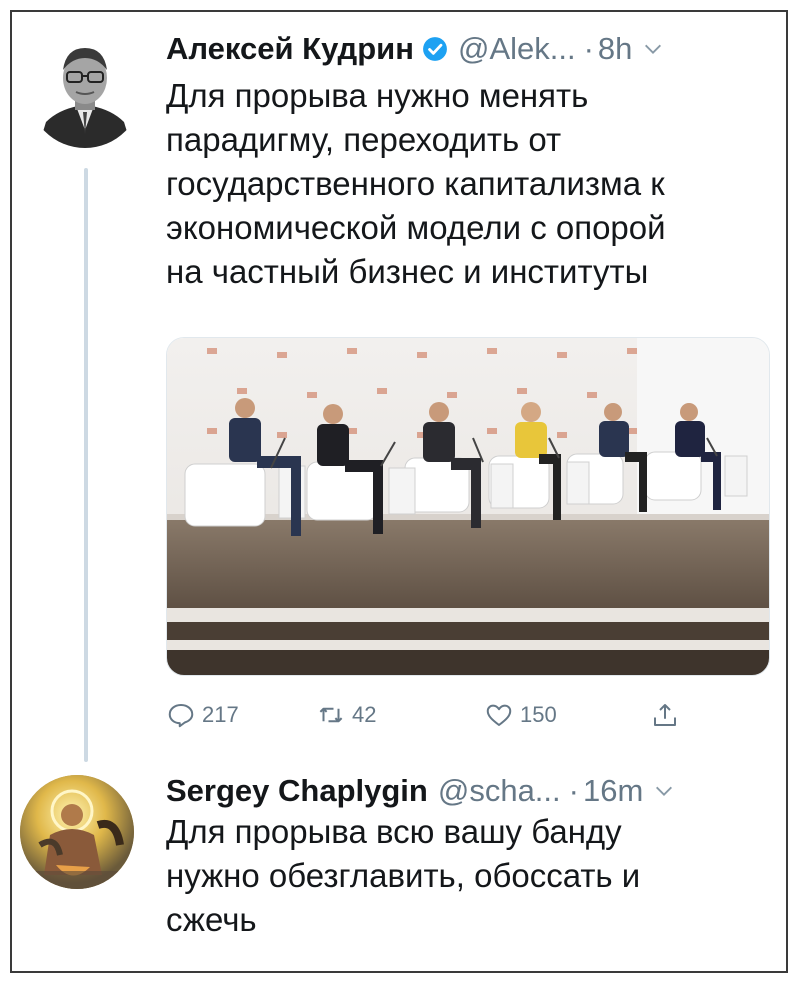  Describe the element at coordinates (220, 714) in the screenshot. I see `reply-count: 217` at that location.